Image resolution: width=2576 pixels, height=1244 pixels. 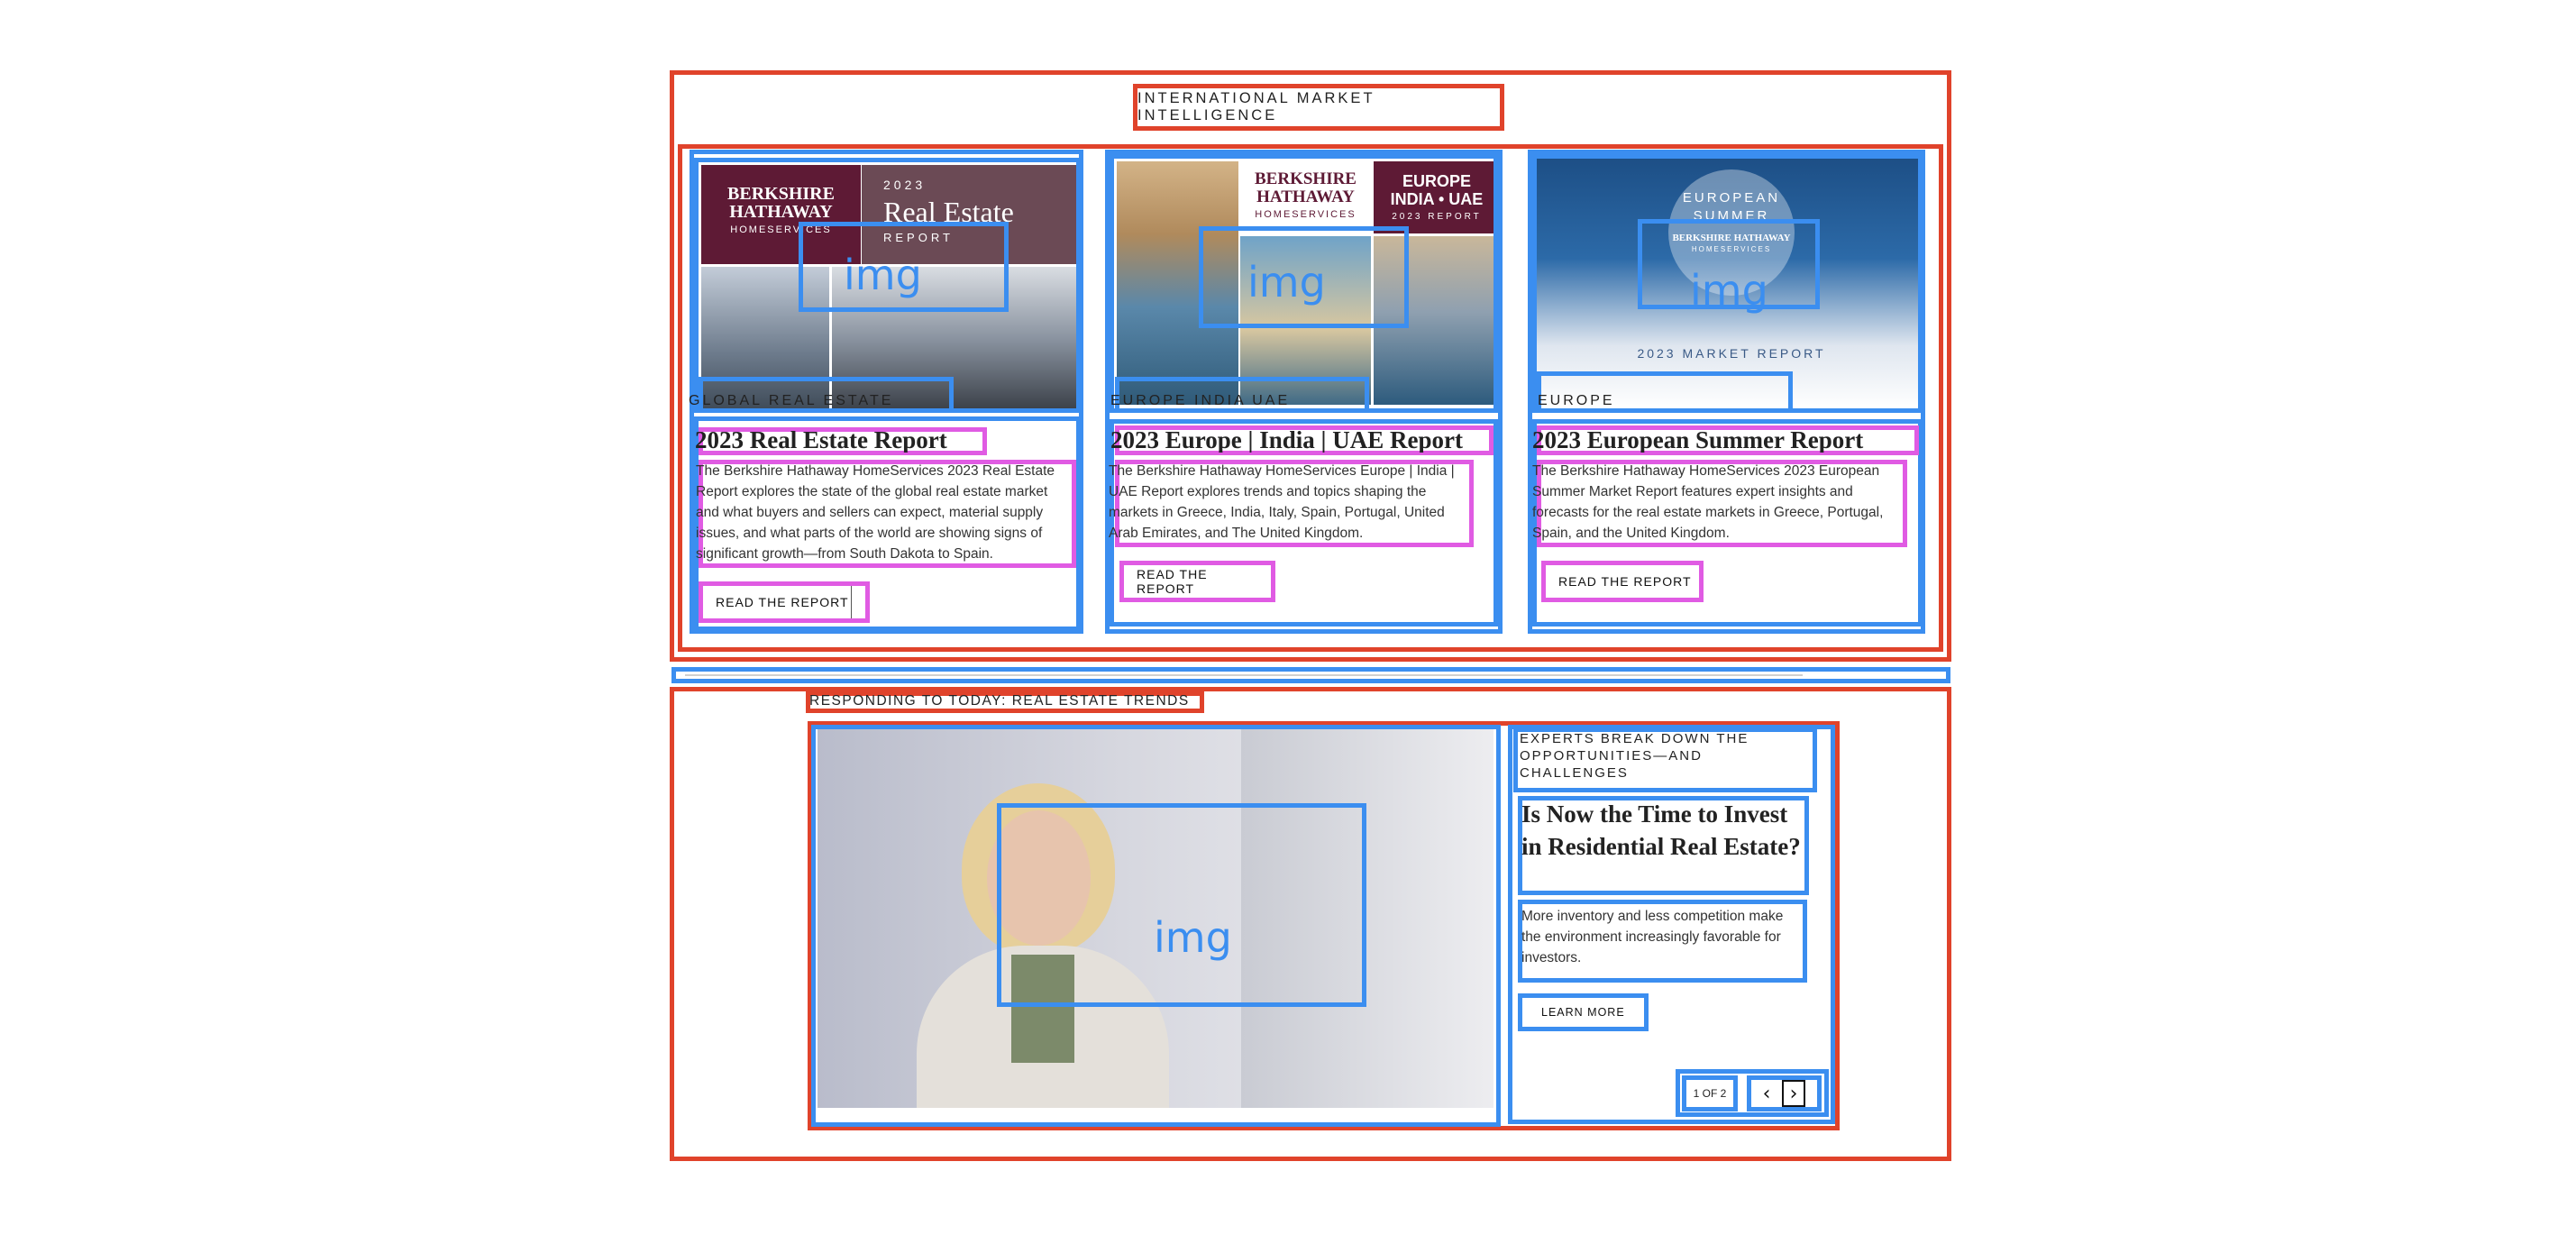 What do you see at coordinates (1200, 400) in the screenshot?
I see `report-card-2-kicker: EUROPE INDIA UAE` at bounding box center [1200, 400].